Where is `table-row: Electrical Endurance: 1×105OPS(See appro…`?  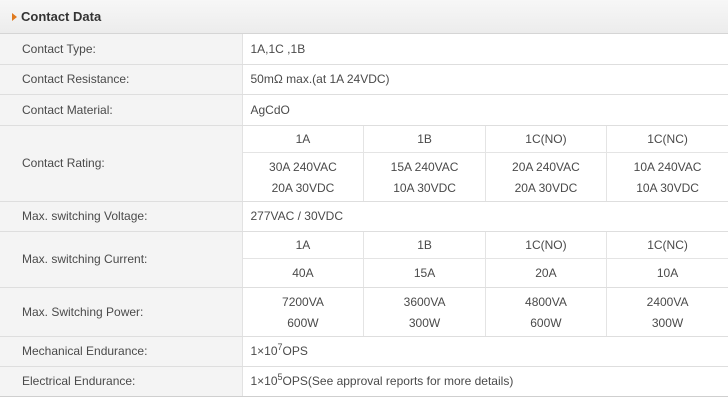
table-row: Electrical Endurance: 1×105OPS(See appro… is located at coordinates (364, 381).